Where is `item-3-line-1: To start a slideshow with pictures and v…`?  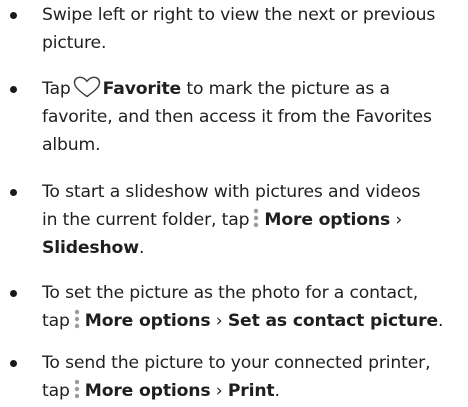
item-3-line-1: To start a slideshow with pictures and v… is located at coordinates (231, 192).